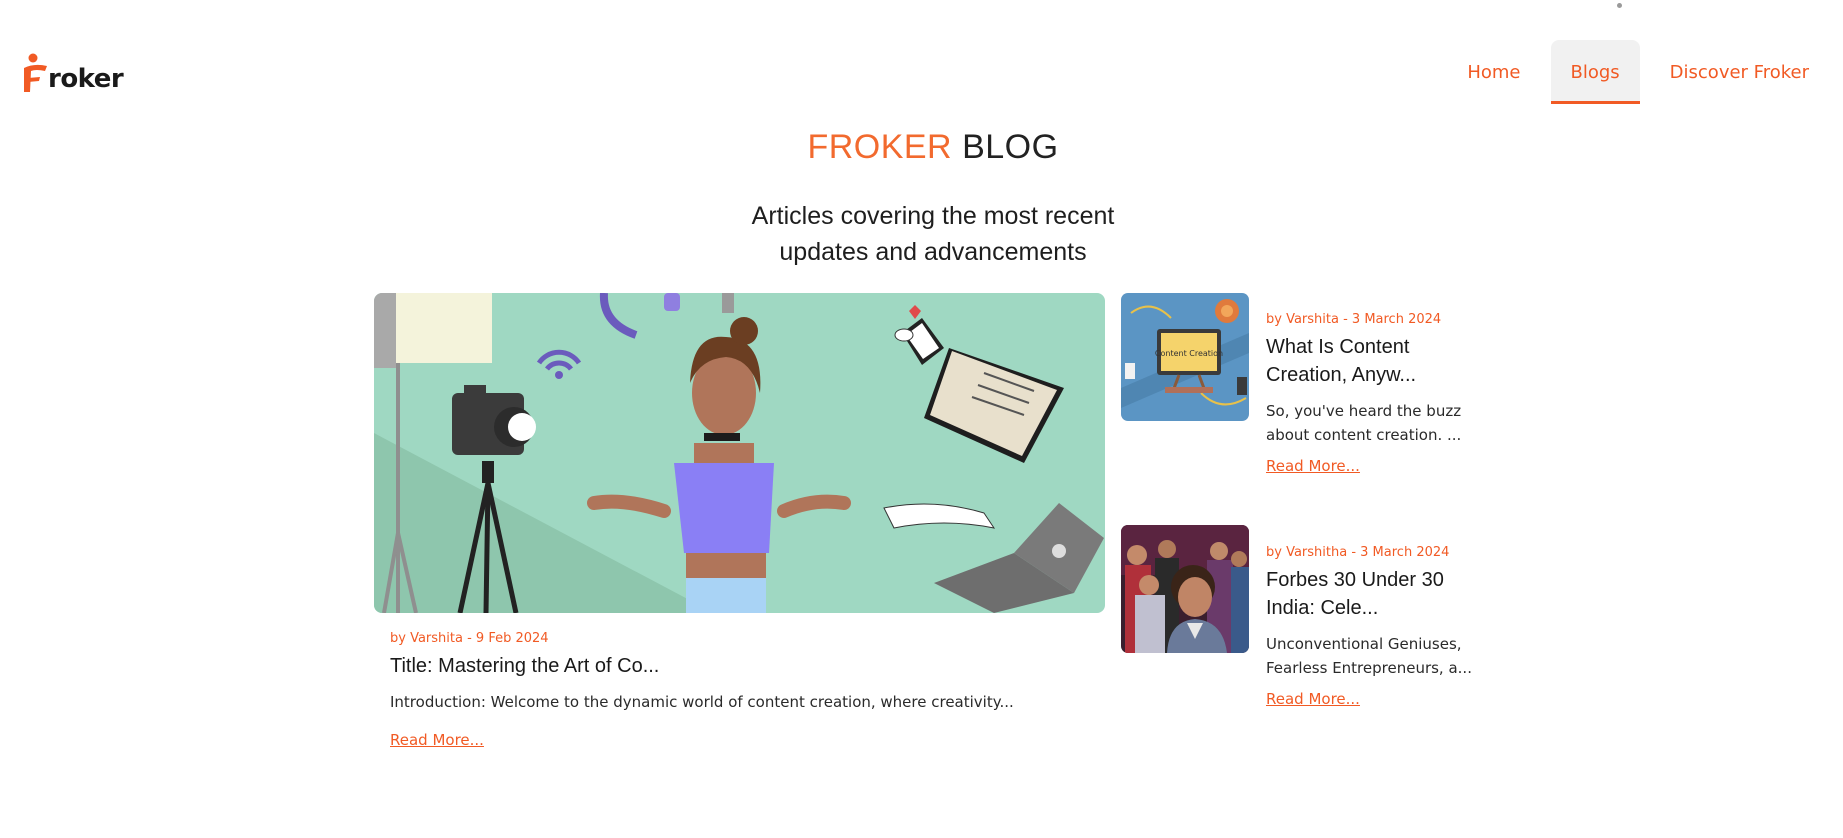  I want to click on logo-wordmark: roker, so click(86, 79).